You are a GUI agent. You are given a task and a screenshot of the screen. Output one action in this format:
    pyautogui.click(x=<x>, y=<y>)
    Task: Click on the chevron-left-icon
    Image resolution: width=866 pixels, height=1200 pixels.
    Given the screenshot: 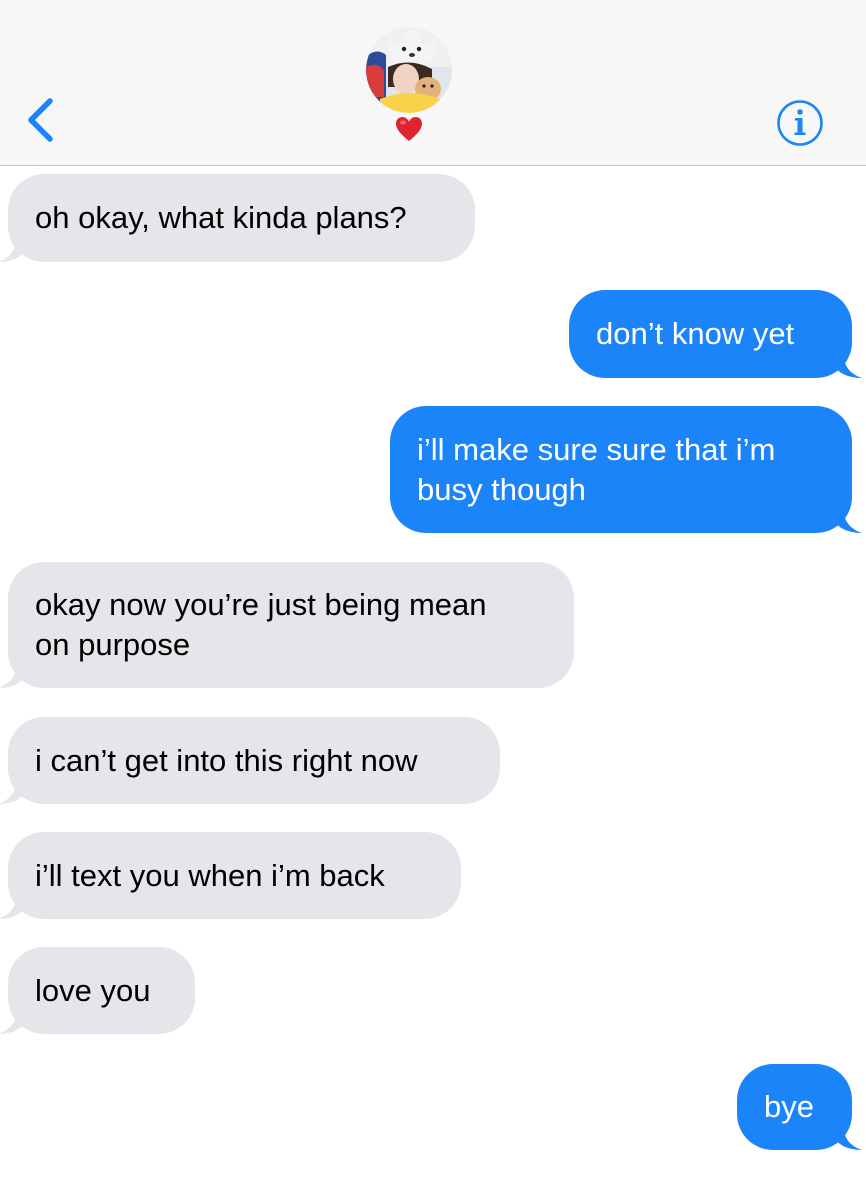 What is the action you would take?
    pyautogui.click(x=40, y=120)
    